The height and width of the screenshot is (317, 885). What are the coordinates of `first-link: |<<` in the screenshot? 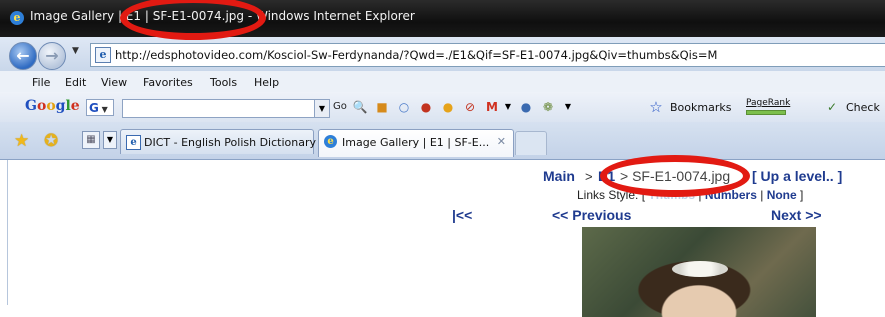 It's located at (462, 215).